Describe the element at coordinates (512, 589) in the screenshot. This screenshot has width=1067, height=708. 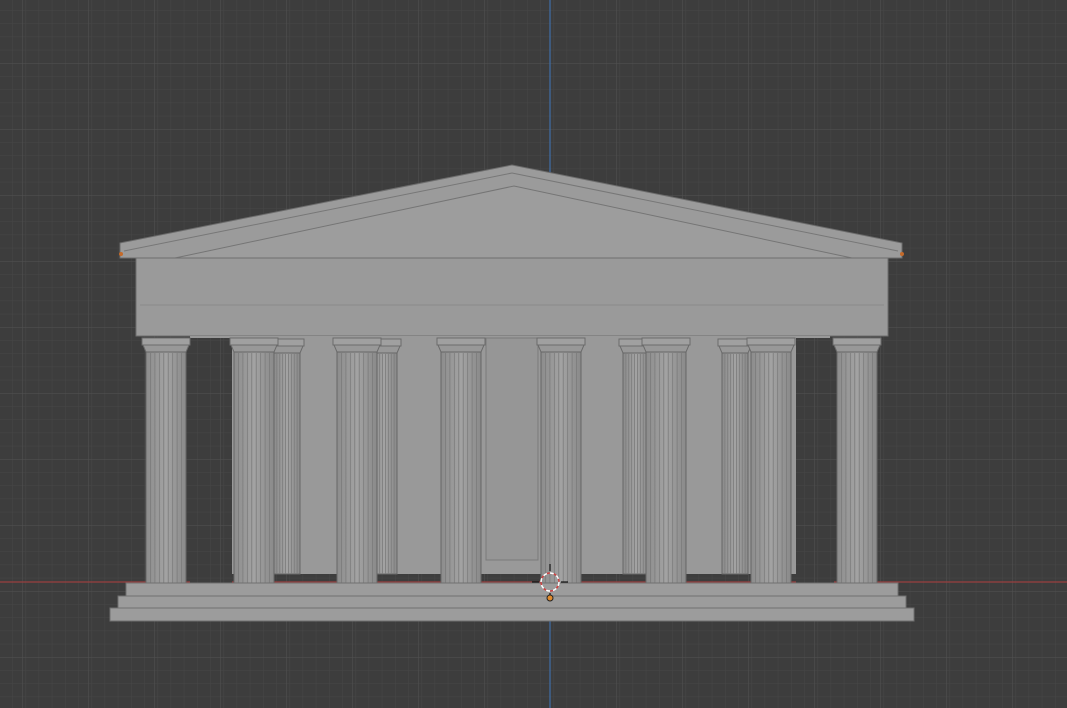
I see `step-top` at that location.